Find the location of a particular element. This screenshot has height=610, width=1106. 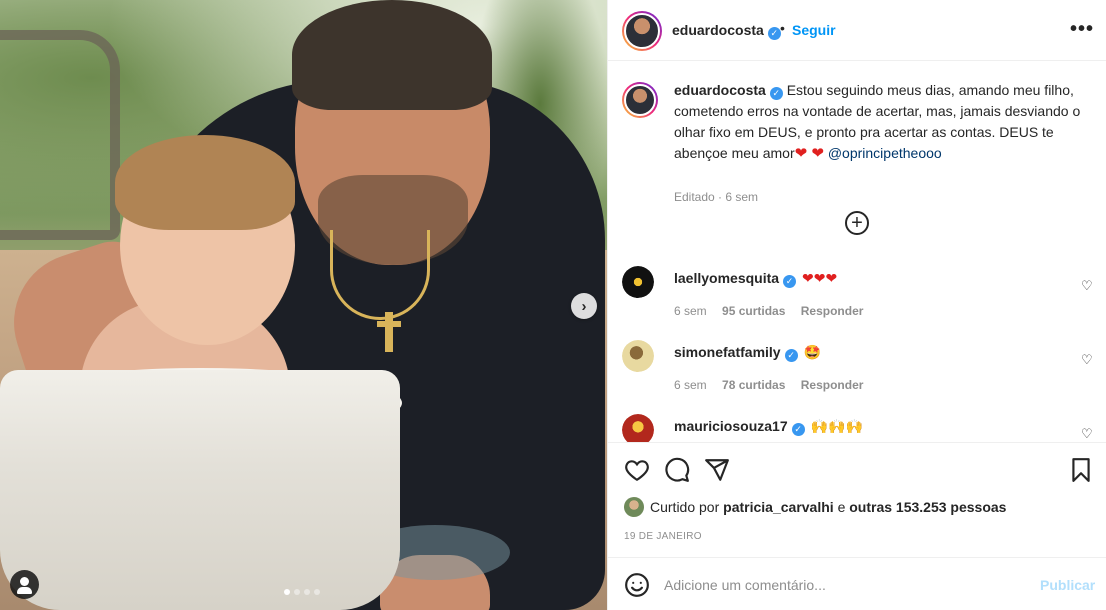

smile-icon is located at coordinates (637, 585).